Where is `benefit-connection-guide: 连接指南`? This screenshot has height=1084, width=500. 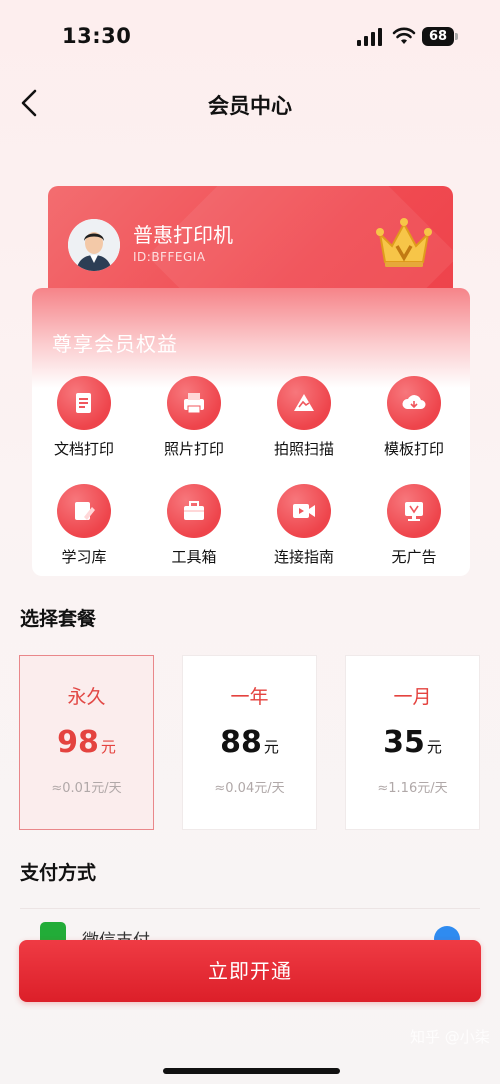
benefit-connection-guide: 连接指南 is located at coordinates (304, 525).